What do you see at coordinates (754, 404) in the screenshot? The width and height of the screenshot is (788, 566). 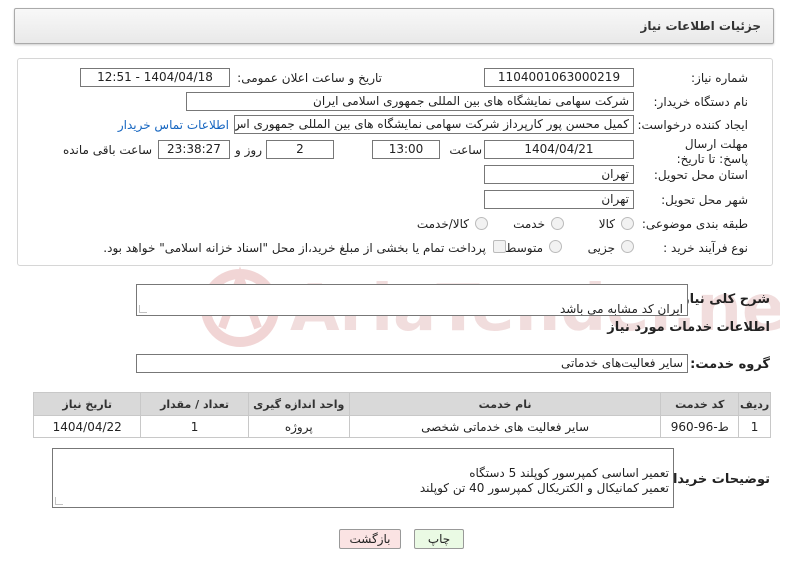 I see `col-header-row-number: ردیف` at bounding box center [754, 404].